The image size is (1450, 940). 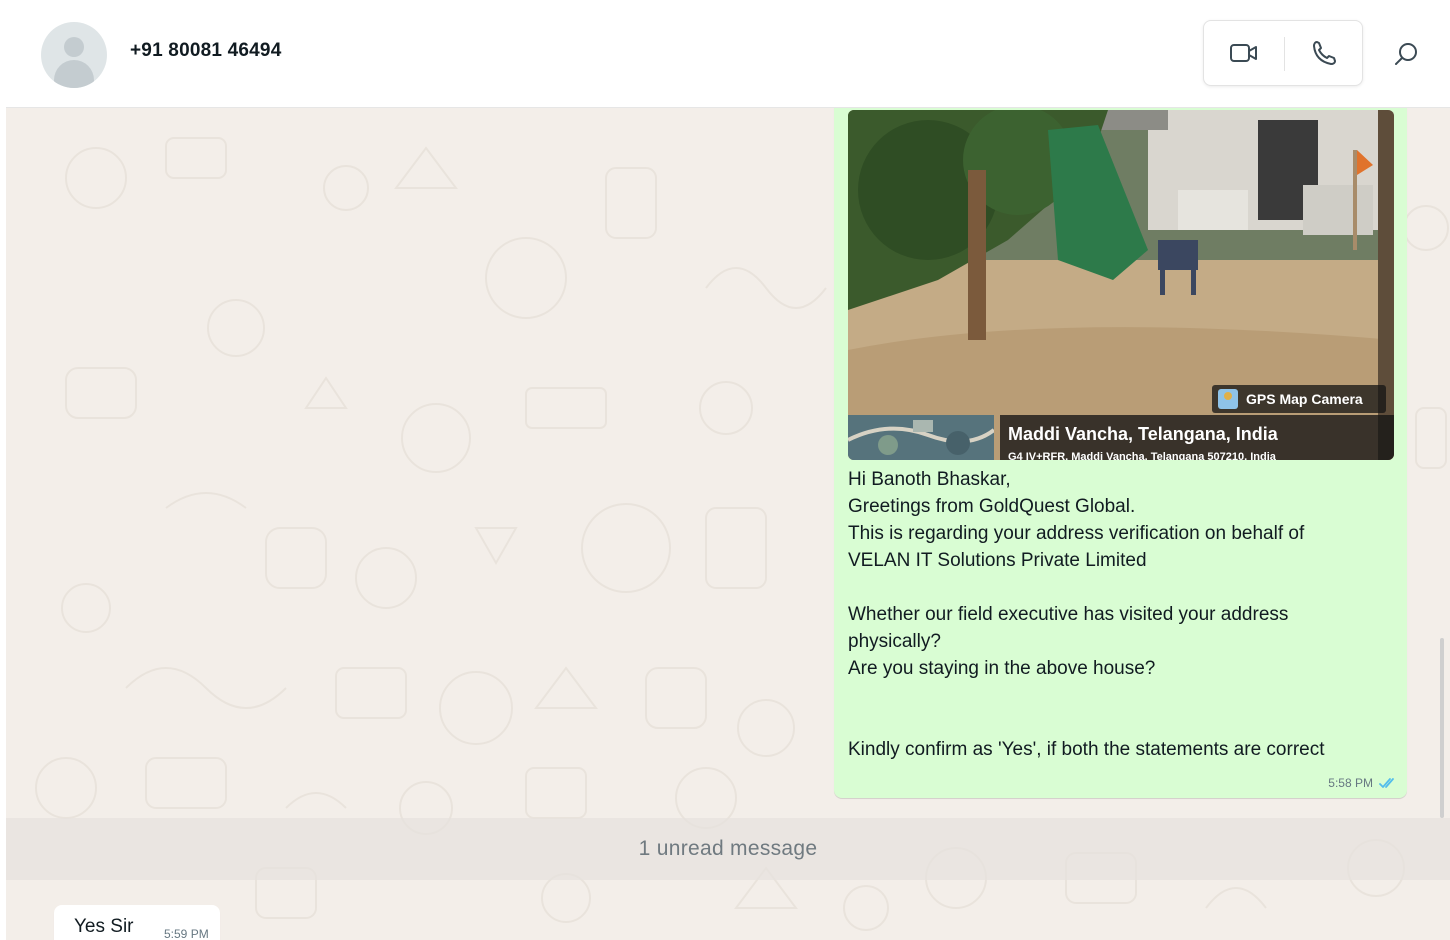 I want to click on avatar-body, so click(x=74, y=74).